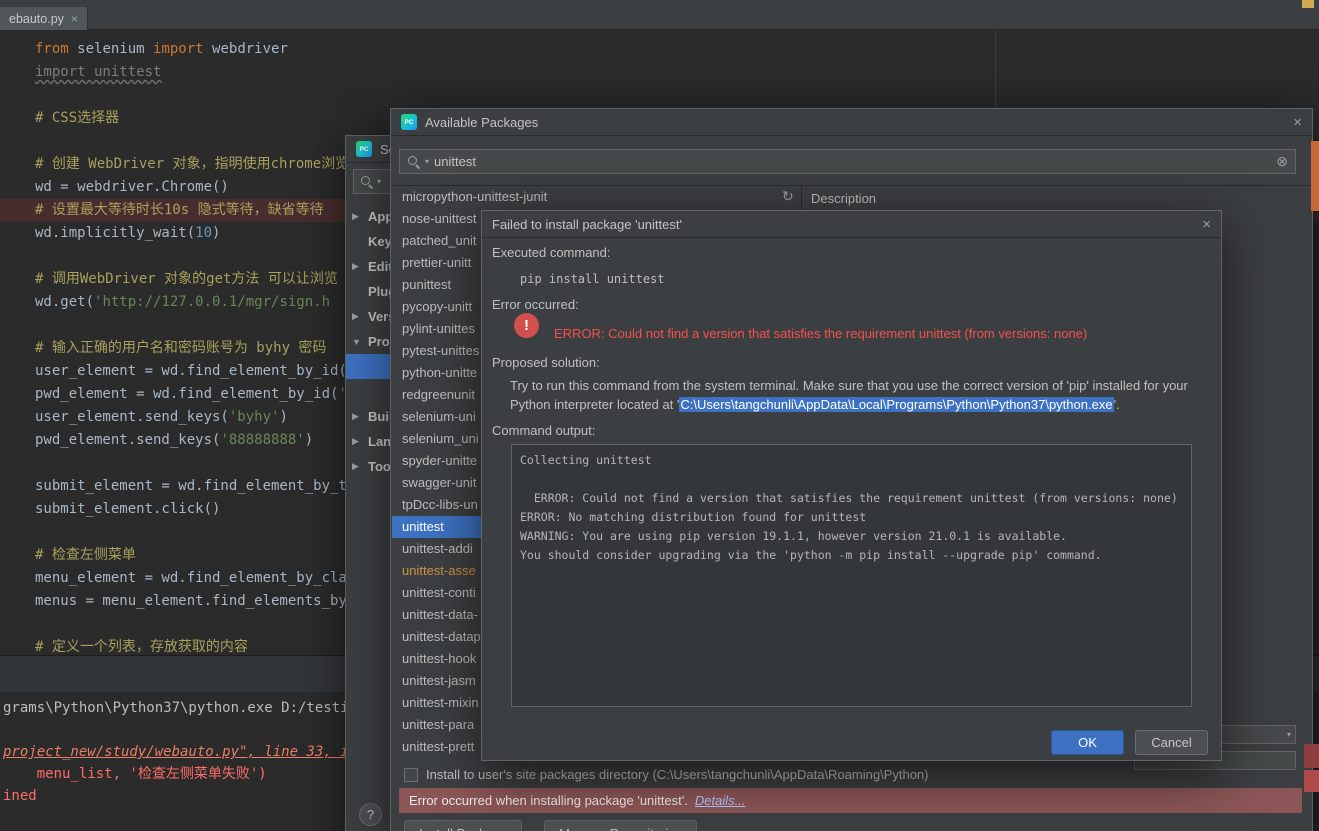 This screenshot has width=1319, height=831. Describe the element at coordinates (20, 796) in the screenshot. I see `console-line: ined` at that location.